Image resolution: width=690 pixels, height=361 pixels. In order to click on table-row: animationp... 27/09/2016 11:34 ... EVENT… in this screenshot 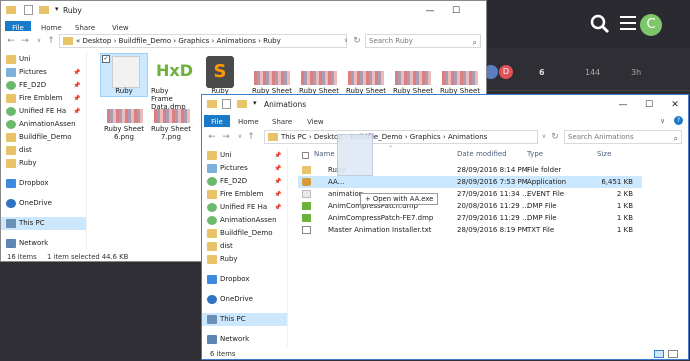, I will do `click(492, 194)`.